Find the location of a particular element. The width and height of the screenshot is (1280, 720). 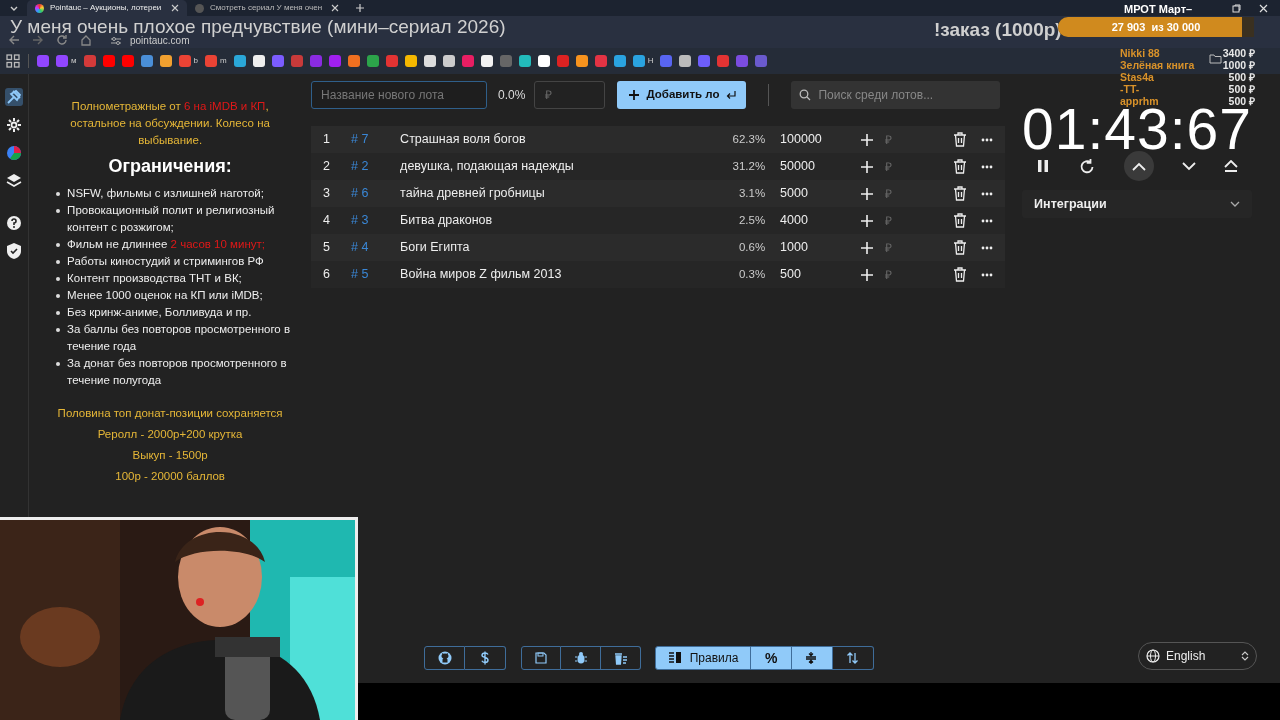

shield-icon is located at coordinates (14, 251).